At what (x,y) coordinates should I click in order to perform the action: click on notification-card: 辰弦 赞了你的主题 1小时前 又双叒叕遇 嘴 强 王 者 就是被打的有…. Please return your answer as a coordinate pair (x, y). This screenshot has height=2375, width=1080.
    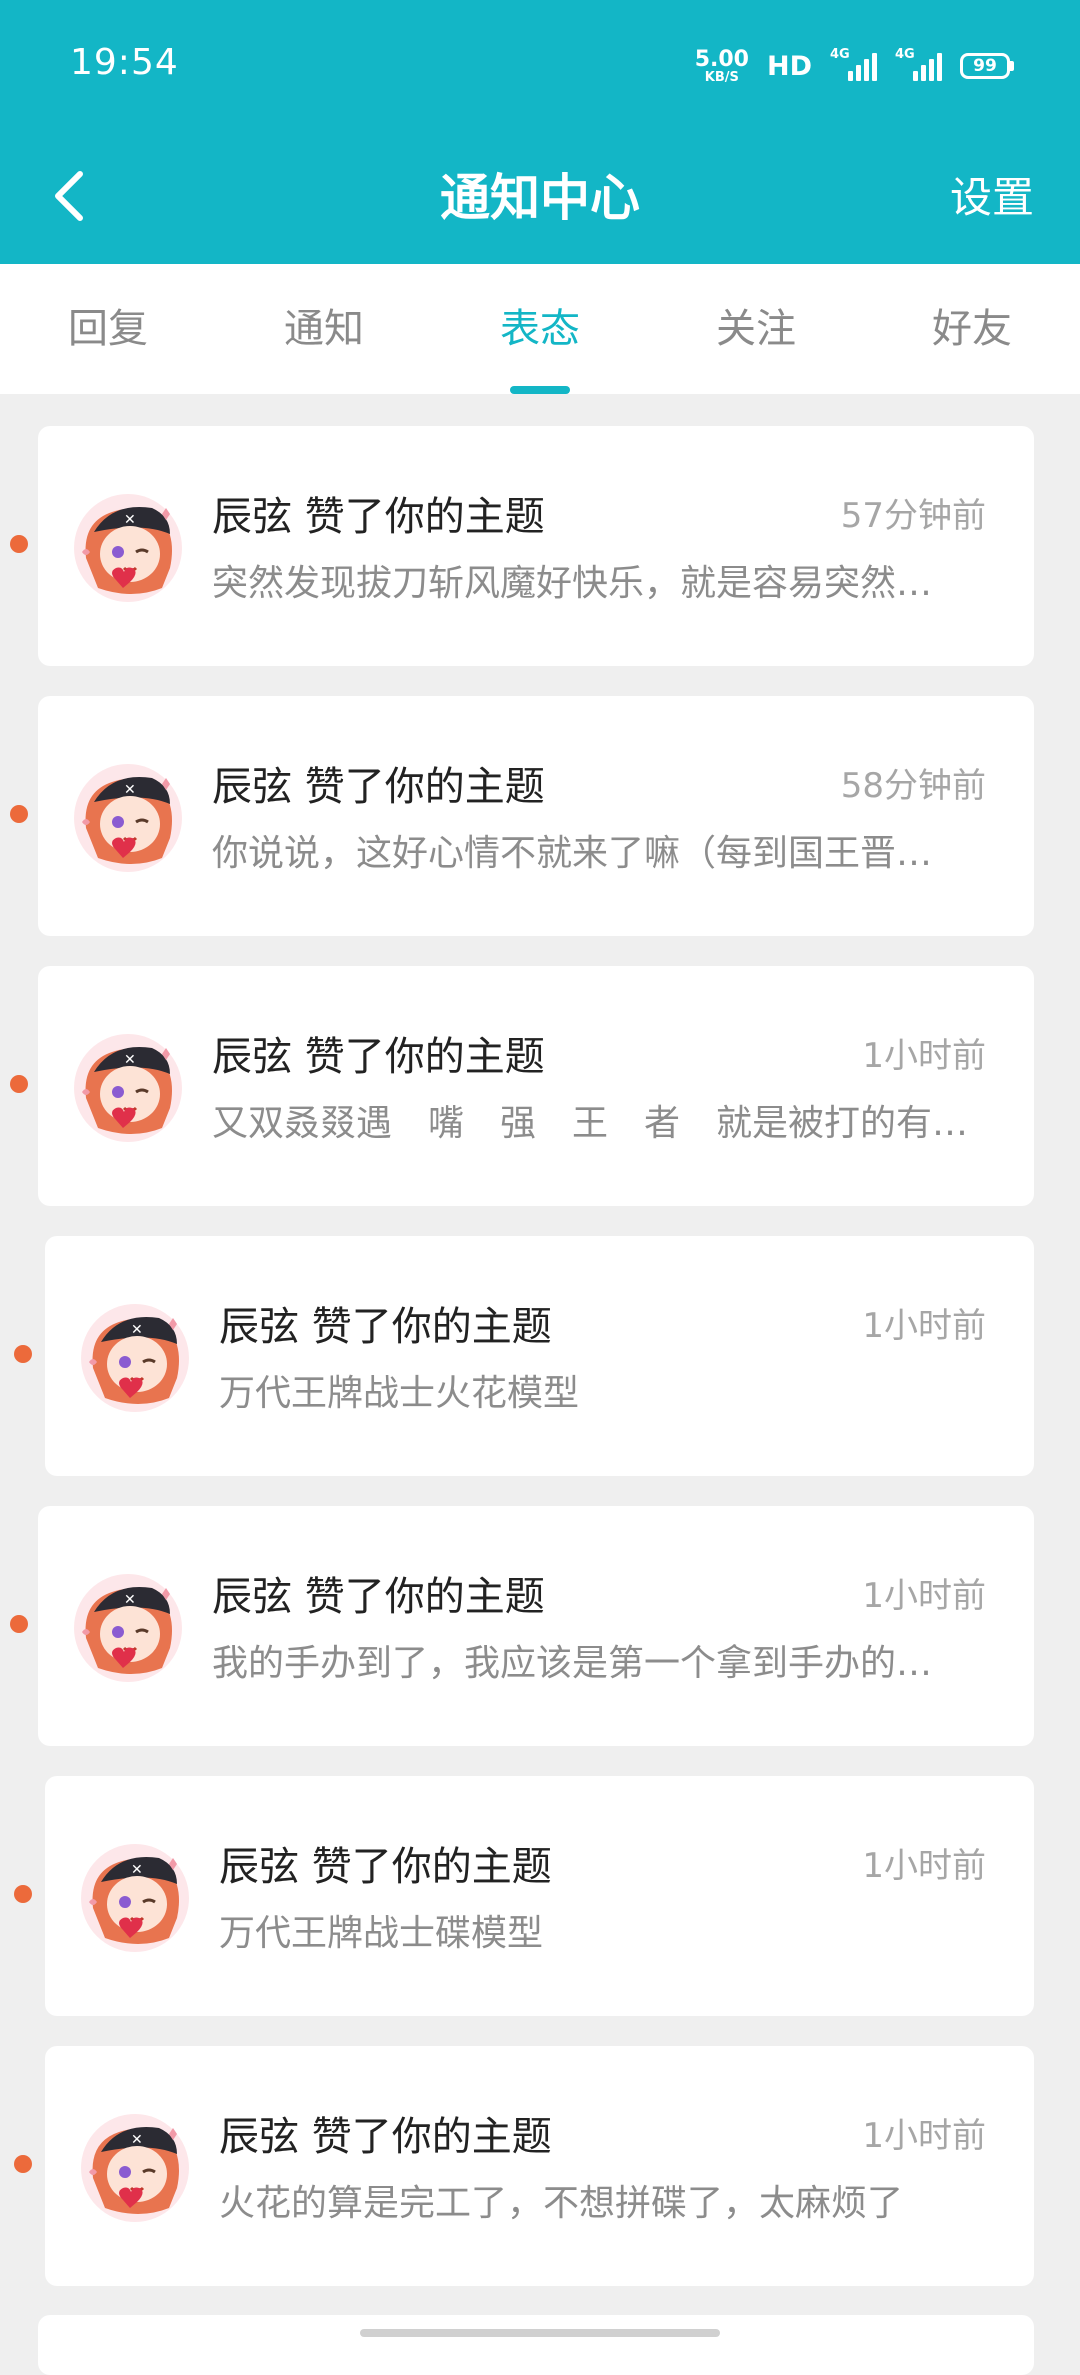
    Looking at the image, I should click on (536, 1086).